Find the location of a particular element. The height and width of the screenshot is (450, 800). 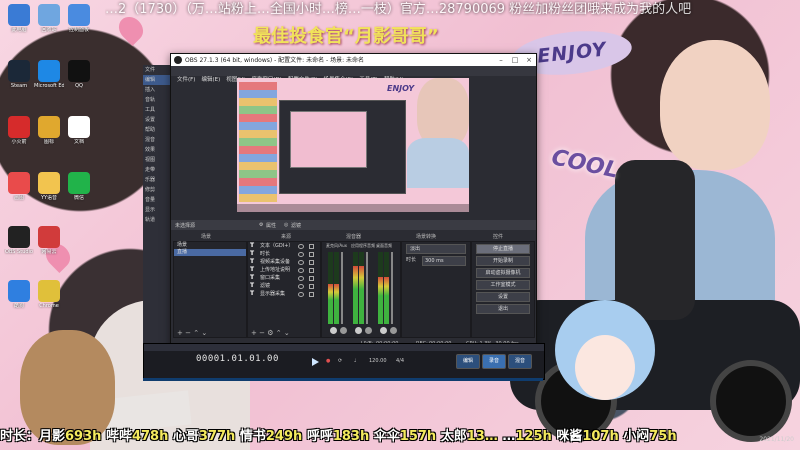

desktop-icon: 酷狗 is located at coordinates (19, 295).